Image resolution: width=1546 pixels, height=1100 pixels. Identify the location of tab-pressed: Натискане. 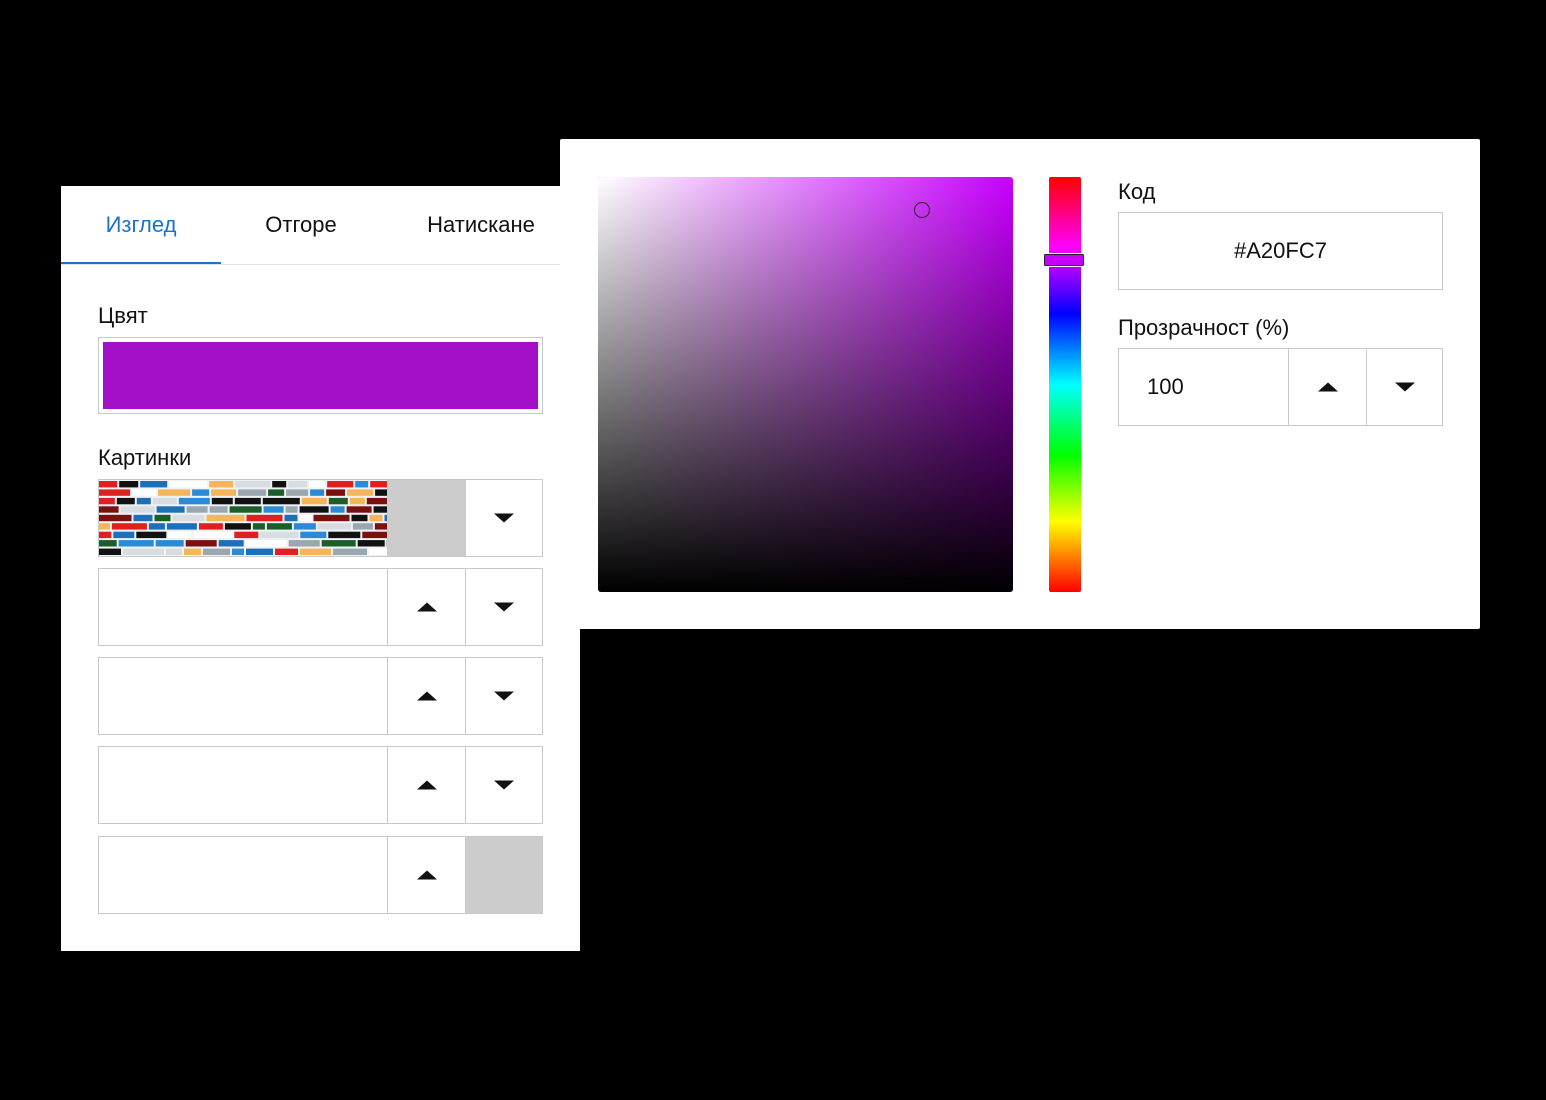
(481, 225).